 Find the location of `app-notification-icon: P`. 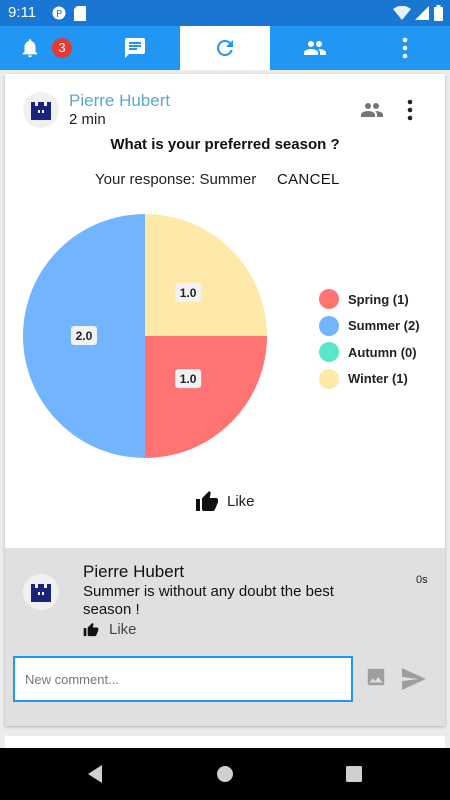

app-notification-icon: P is located at coordinates (59, 13).